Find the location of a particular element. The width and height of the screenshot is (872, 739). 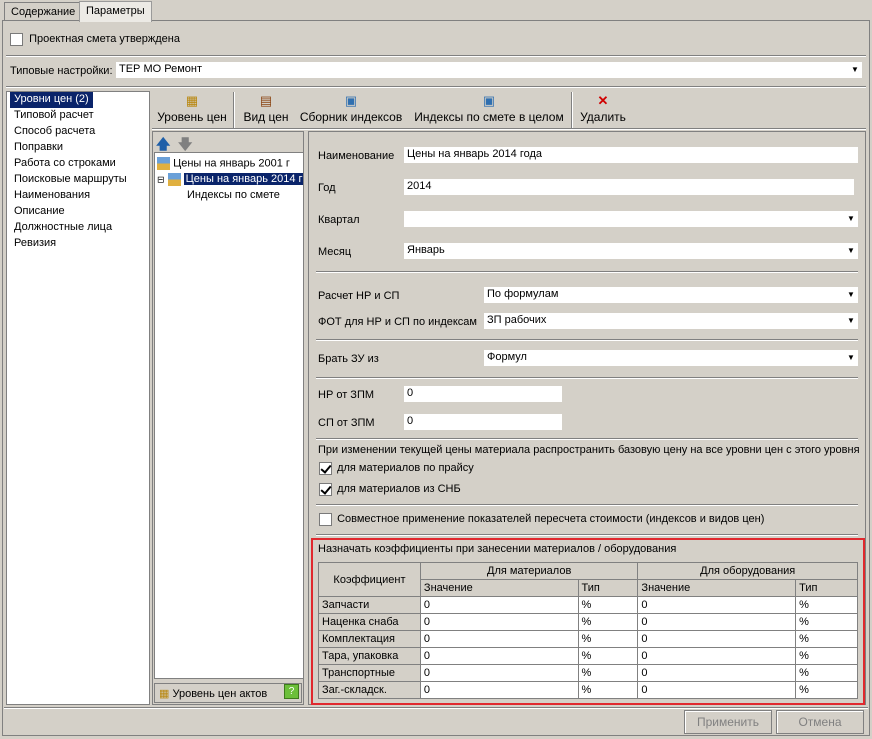

joint-checkbox is located at coordinates (325, 519).